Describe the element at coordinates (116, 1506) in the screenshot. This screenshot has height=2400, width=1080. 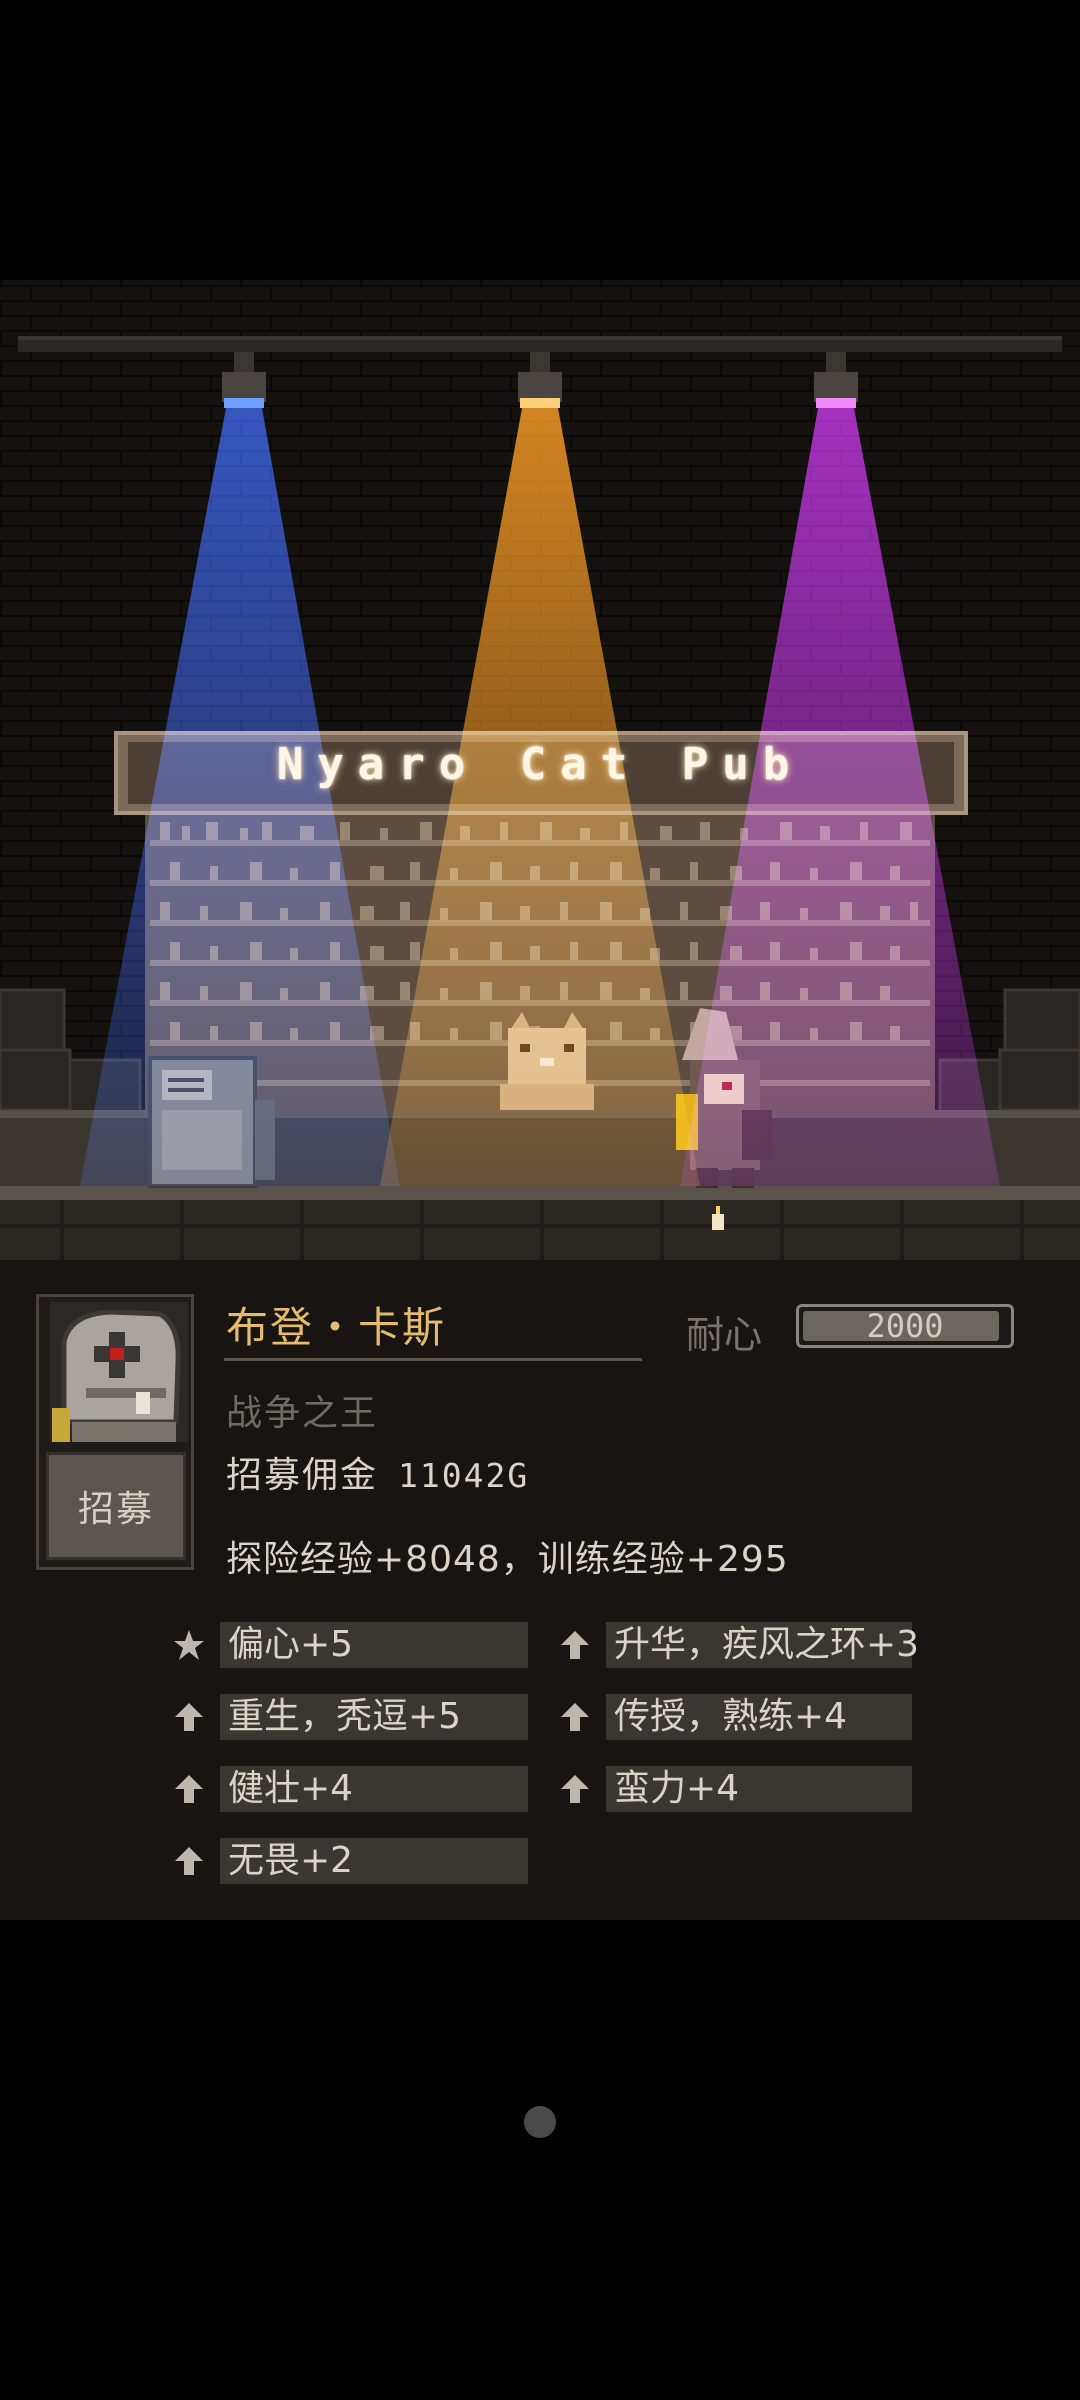
I see `recruit-button: 招募` at that location.